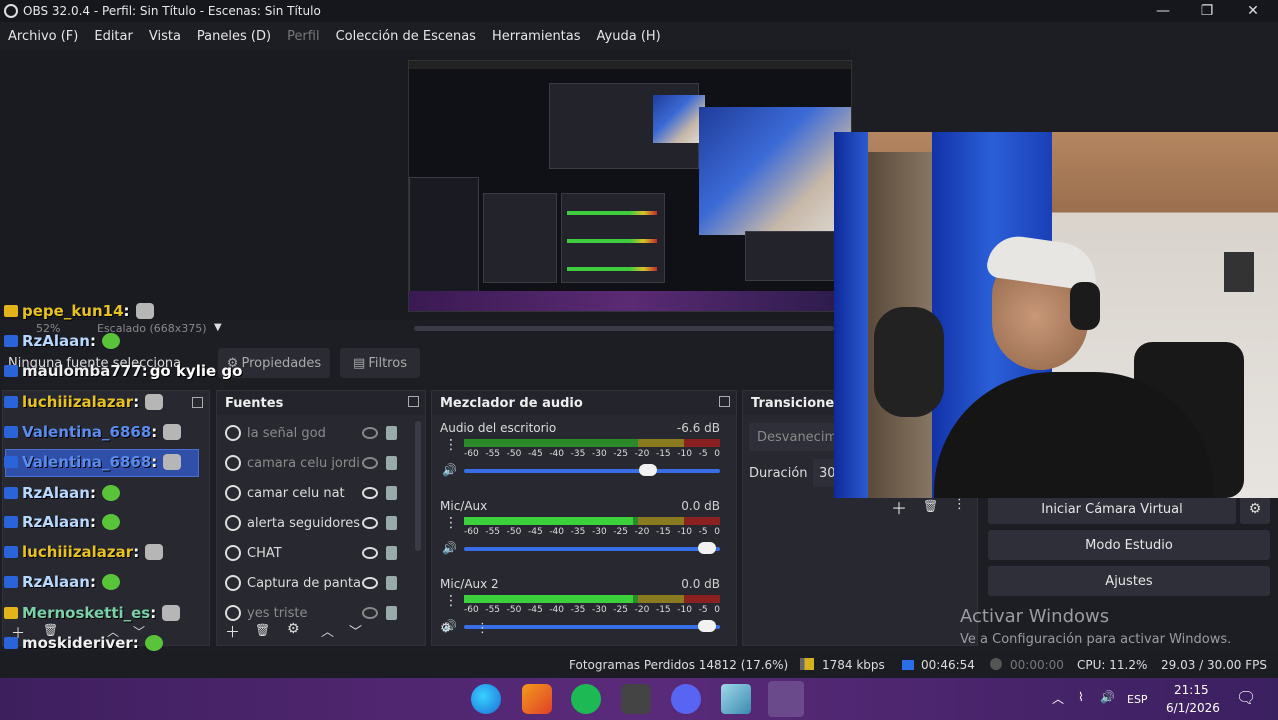  Describe the element at coordinates (1107, 697) in the screenshot. I see `volume-icon: 🔊` at that location.